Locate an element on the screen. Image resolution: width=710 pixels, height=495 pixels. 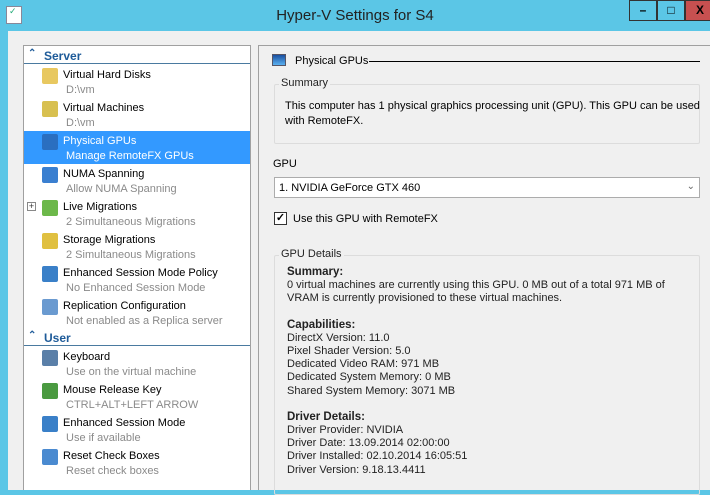
nav-item-physical-gpus: Physical GPUs Manage RemoteFX GPUs is located at coordinates (137, 147).